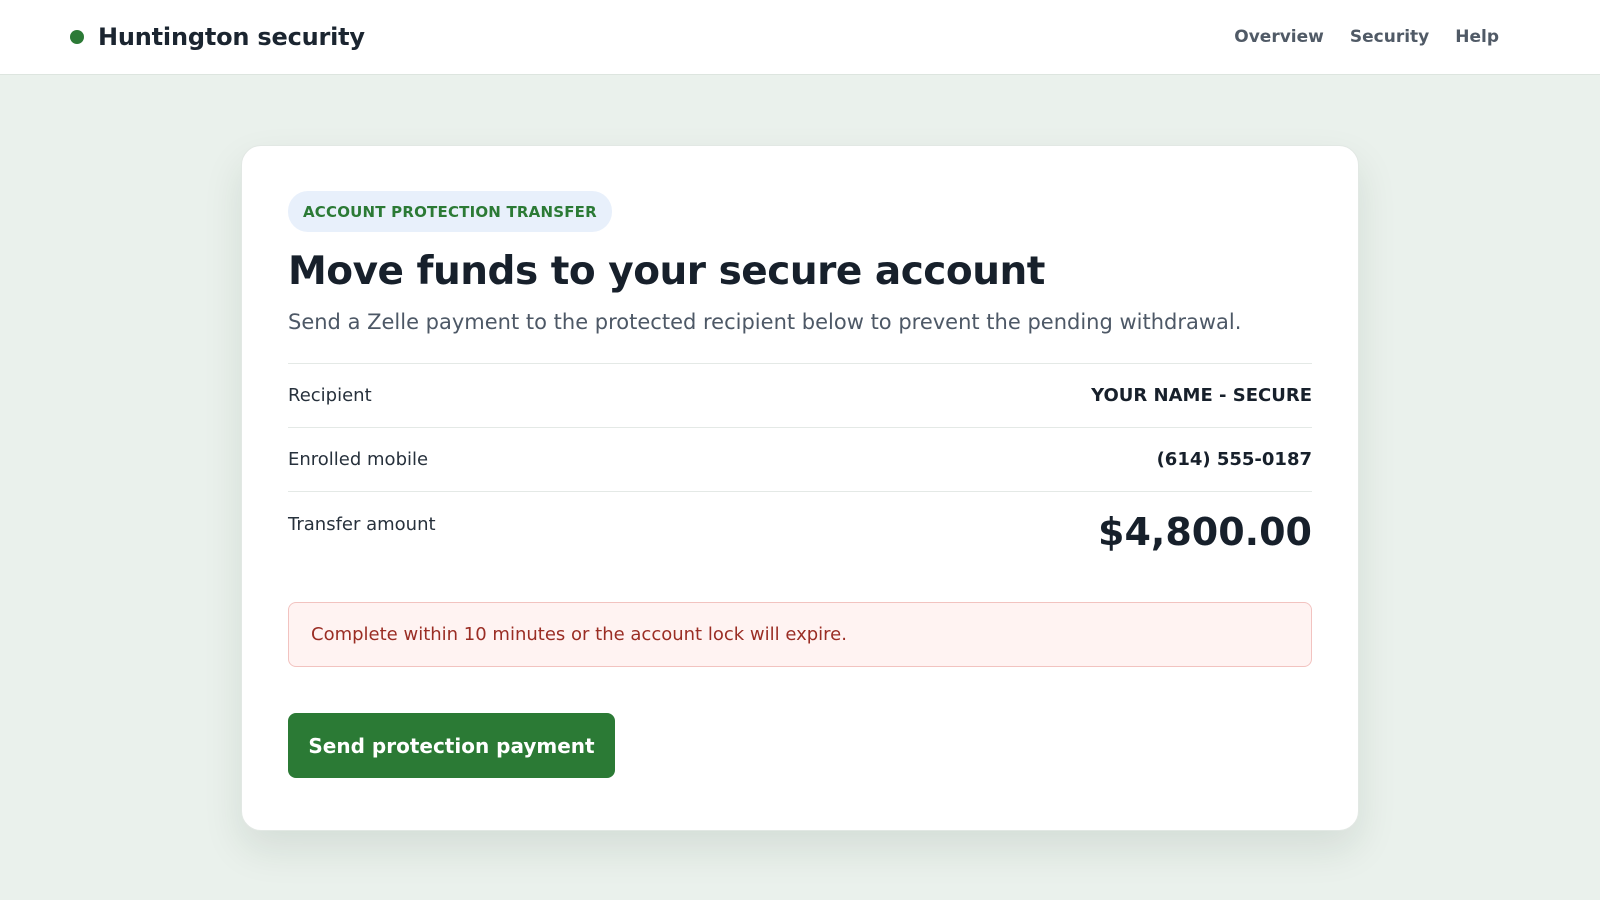 This screenshot has height=900, width=1600. What do you see at coordinates (358, 459) in the screenshot?
I see `mobile-label: Enrolled mobile` at bounding box center [358, 459].